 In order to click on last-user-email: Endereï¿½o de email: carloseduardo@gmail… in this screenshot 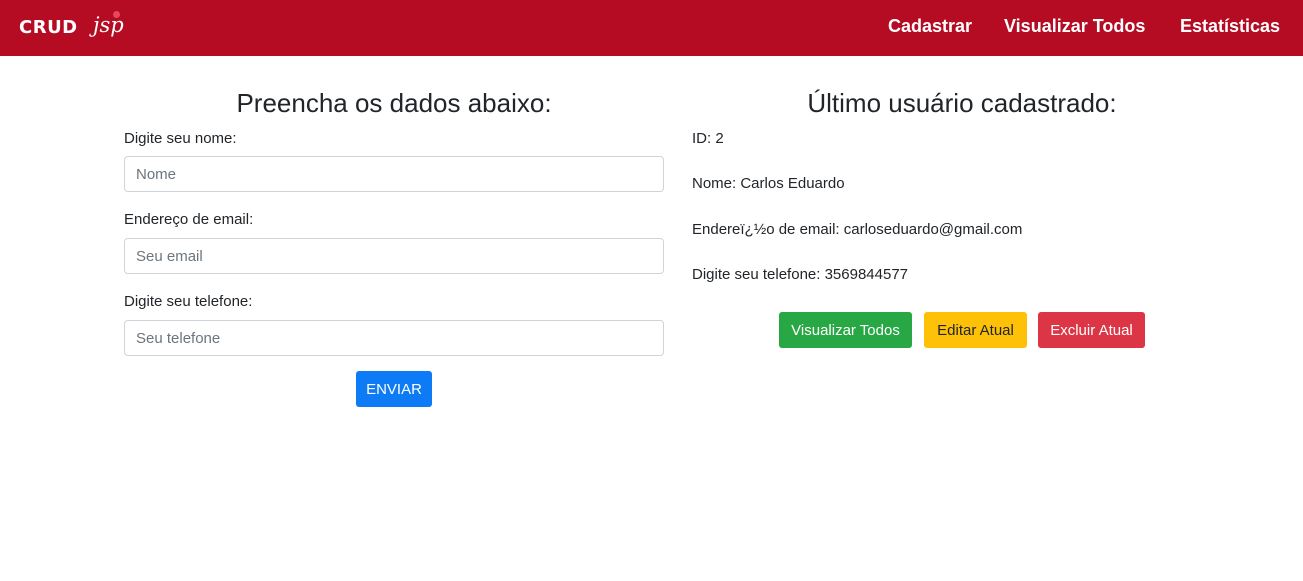, I will do `click(857, 229)`.